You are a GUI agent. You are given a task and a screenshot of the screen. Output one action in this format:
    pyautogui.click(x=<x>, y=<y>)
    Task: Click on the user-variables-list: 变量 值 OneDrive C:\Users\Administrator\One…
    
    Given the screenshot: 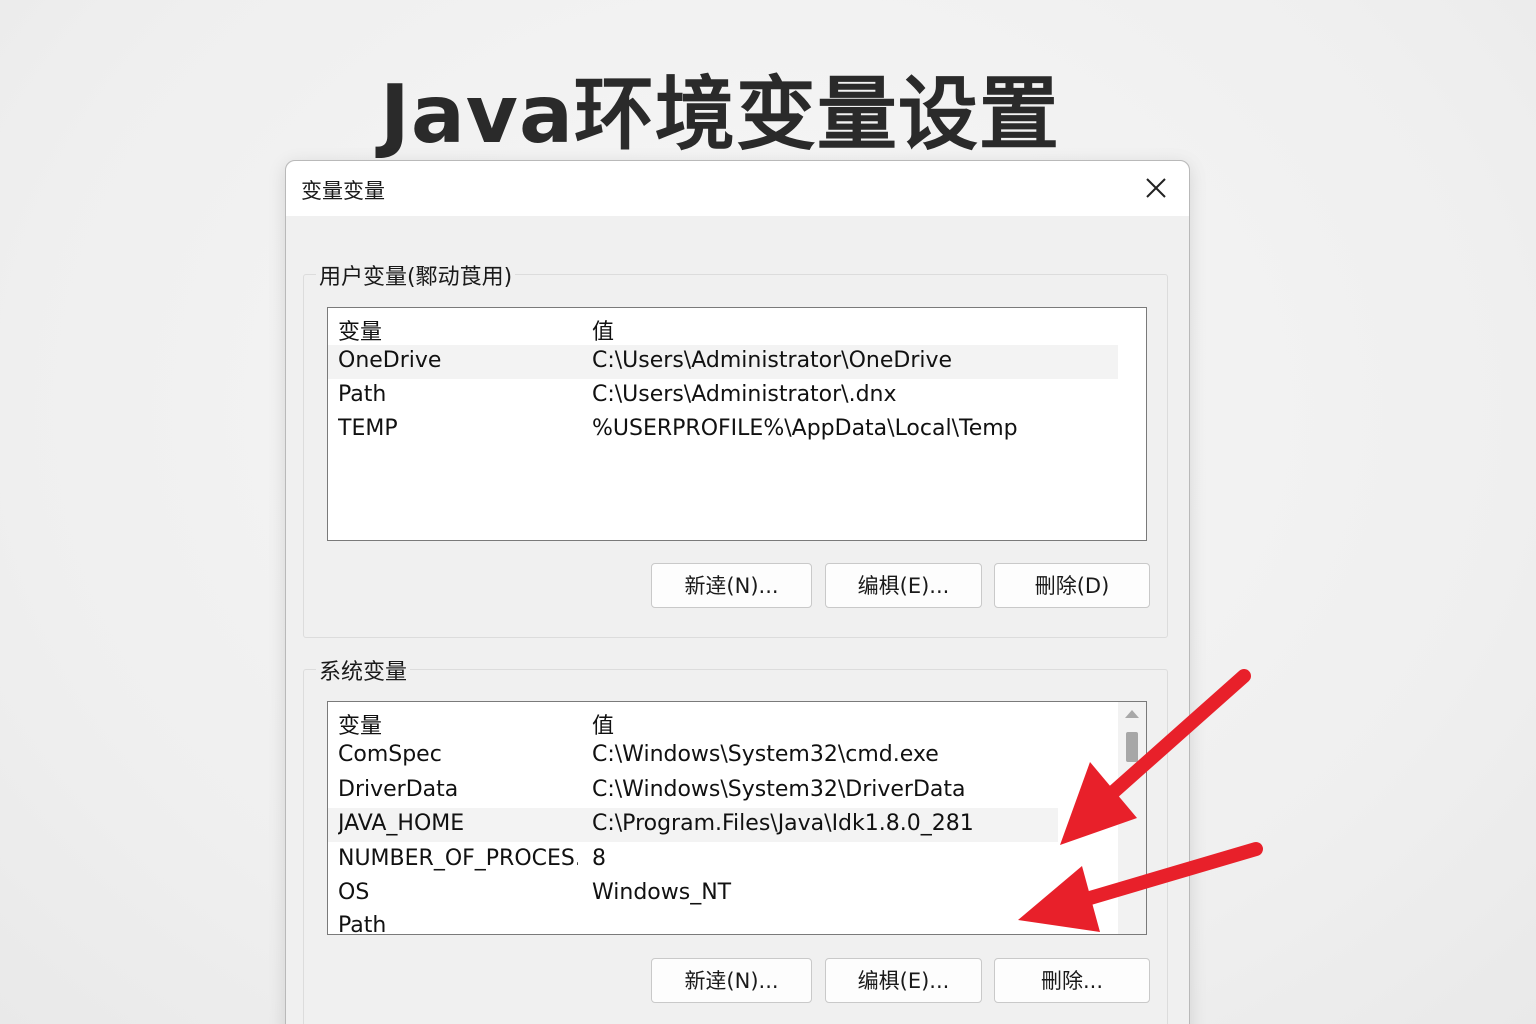 What is the action you would take?
    pyautogui.click(x=737, y=424)
    